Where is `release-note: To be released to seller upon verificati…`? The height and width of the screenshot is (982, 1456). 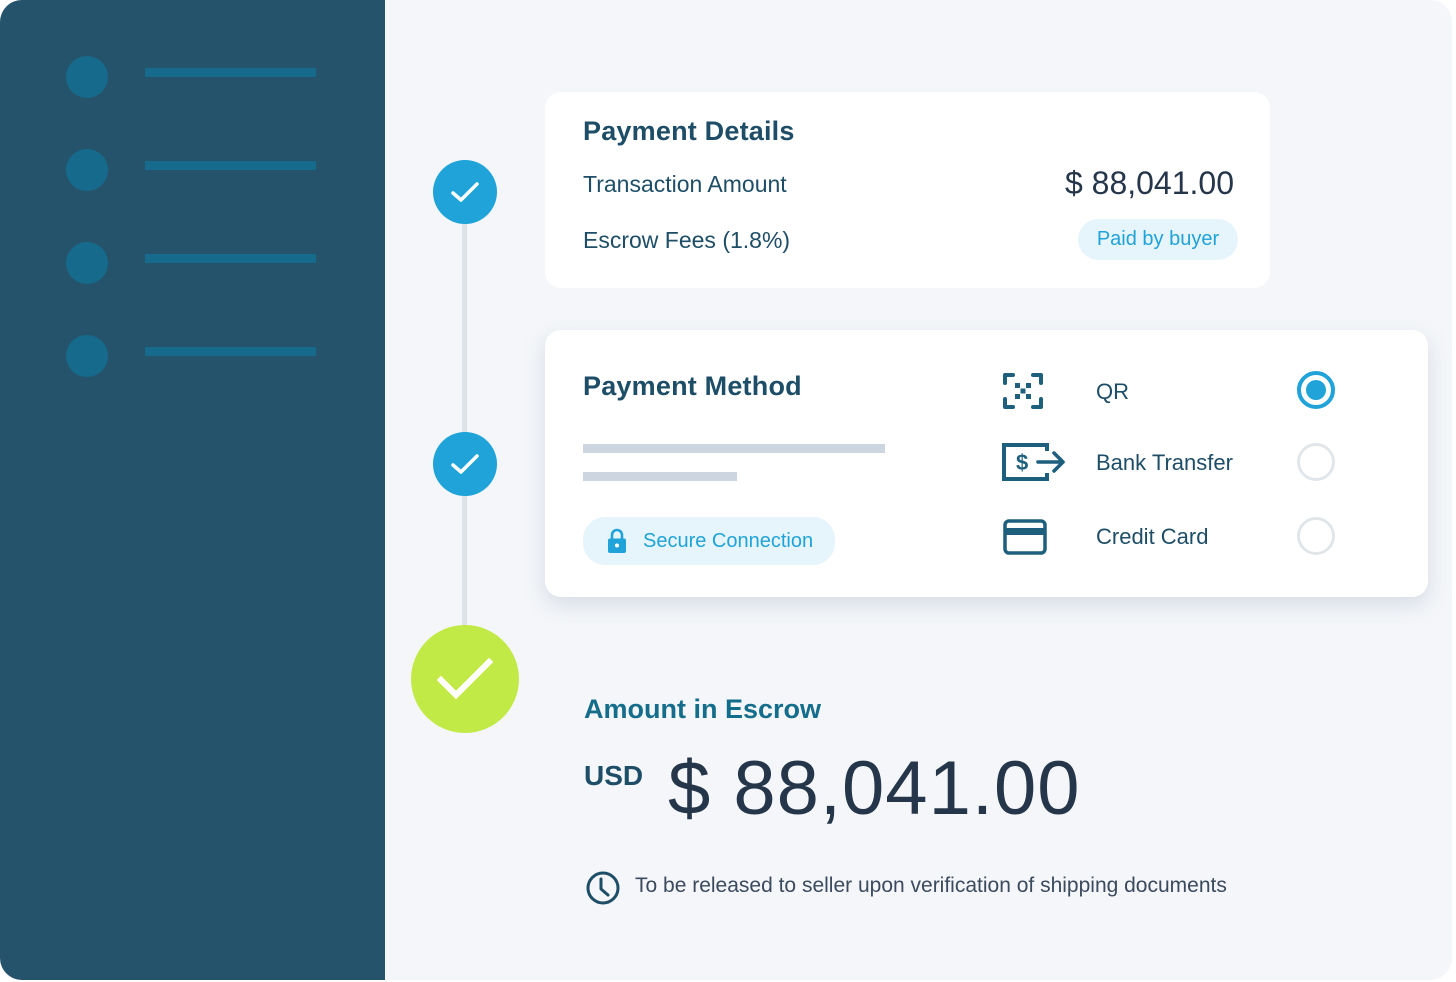 release-note: To be released to seller upon verificati… is located at coordinates (931, 885).